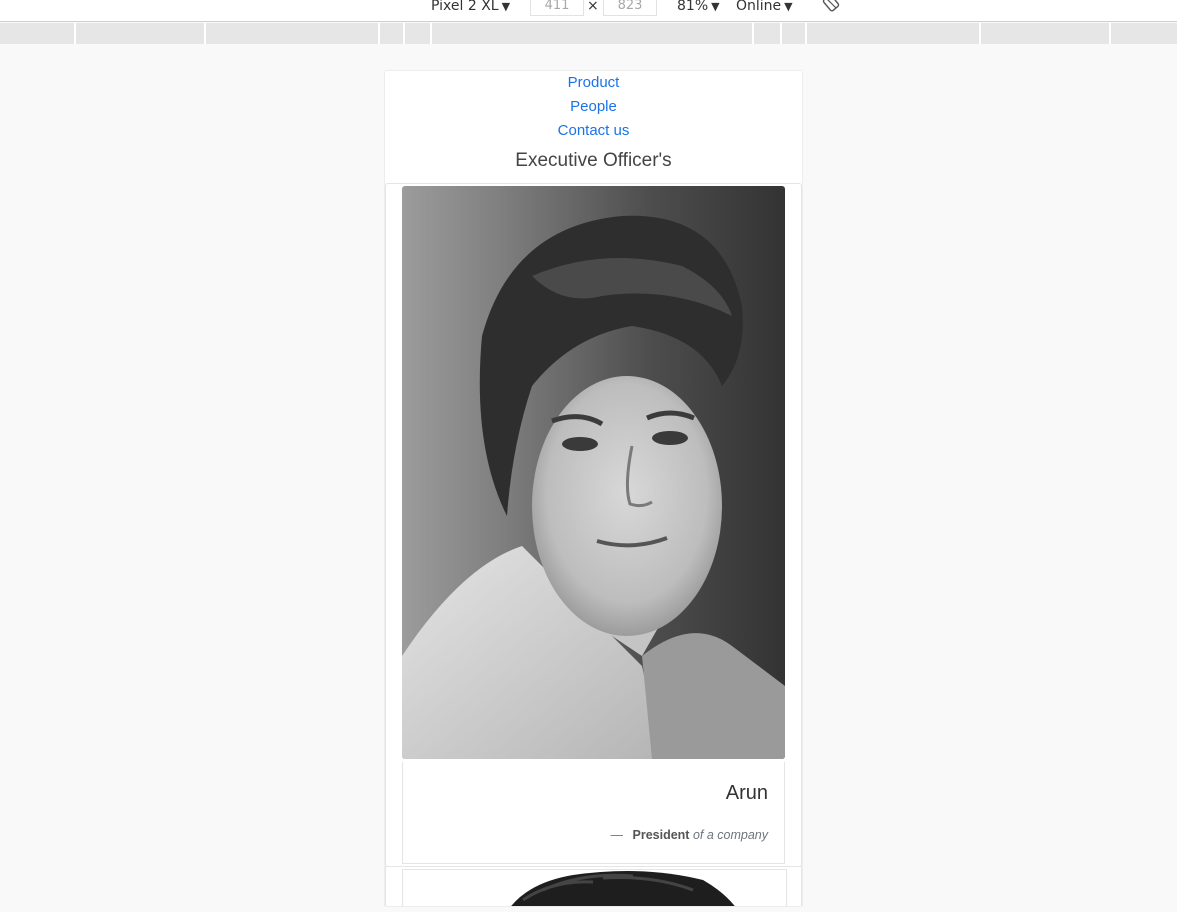  Describe the element at coordinates (831, 6) in the screenshot. I see `rotate-icon` at that location.